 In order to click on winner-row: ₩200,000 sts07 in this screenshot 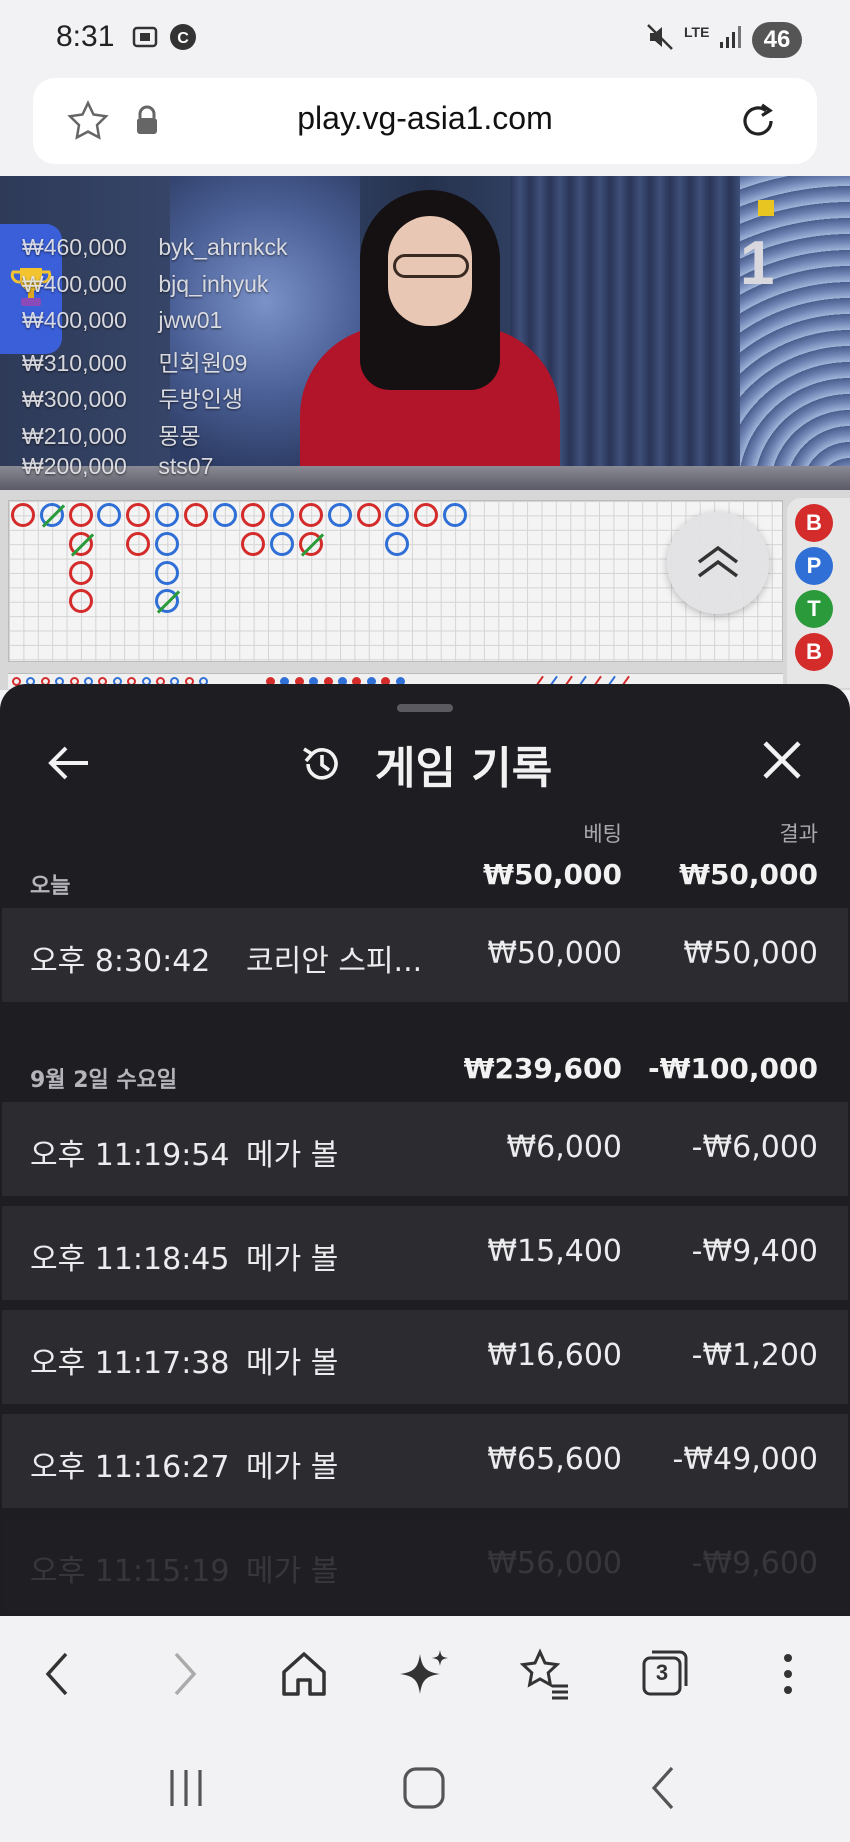, I will do `click(155, 471)`.